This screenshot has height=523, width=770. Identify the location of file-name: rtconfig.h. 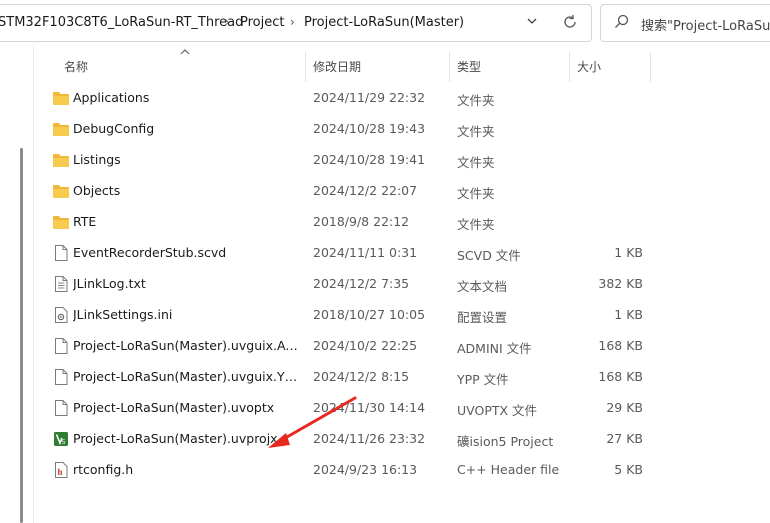
(103, 469).